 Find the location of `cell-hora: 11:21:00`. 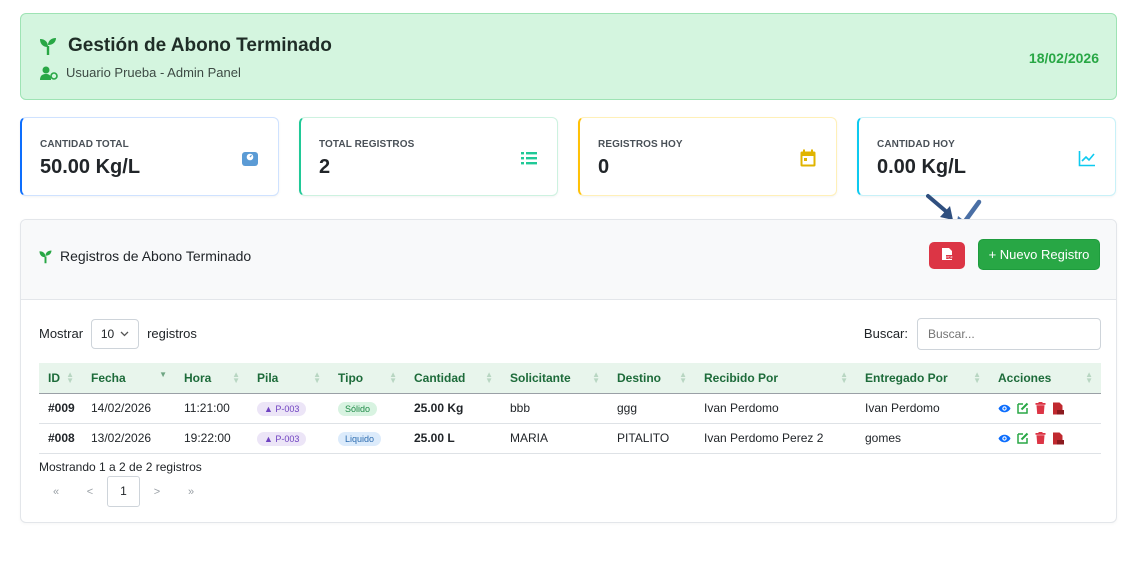

cell-hora: 11:21:00 is located at coordinates (211, 408).